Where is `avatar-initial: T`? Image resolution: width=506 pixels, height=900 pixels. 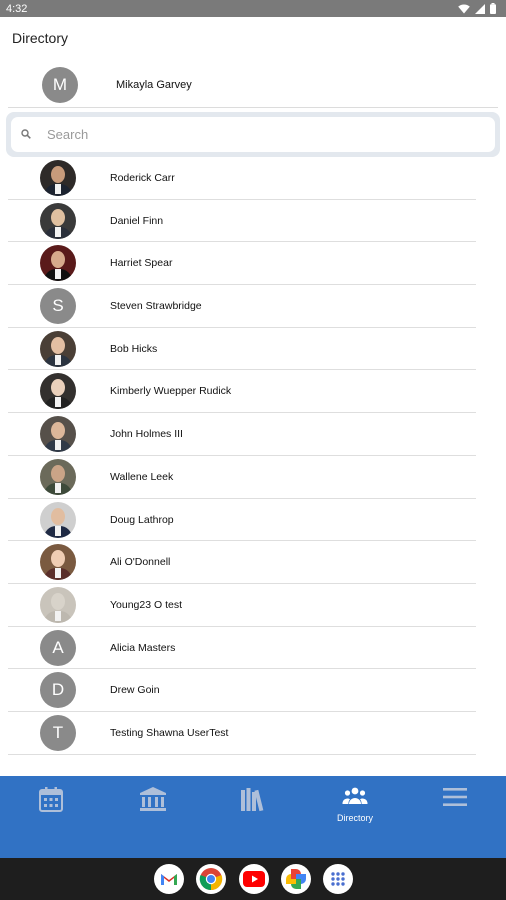
avatar-initial: T is located at coordinates (58, 732).